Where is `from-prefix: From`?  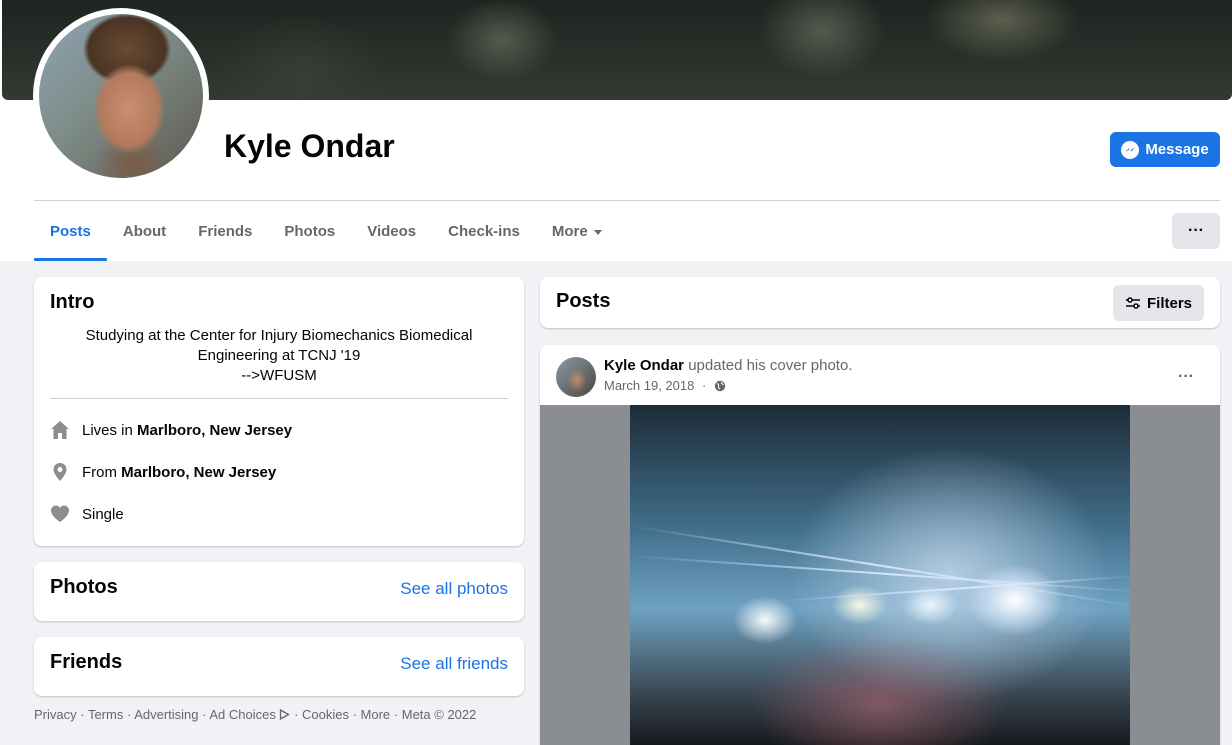
from-prefix: From is located at coordinates (102, 472).